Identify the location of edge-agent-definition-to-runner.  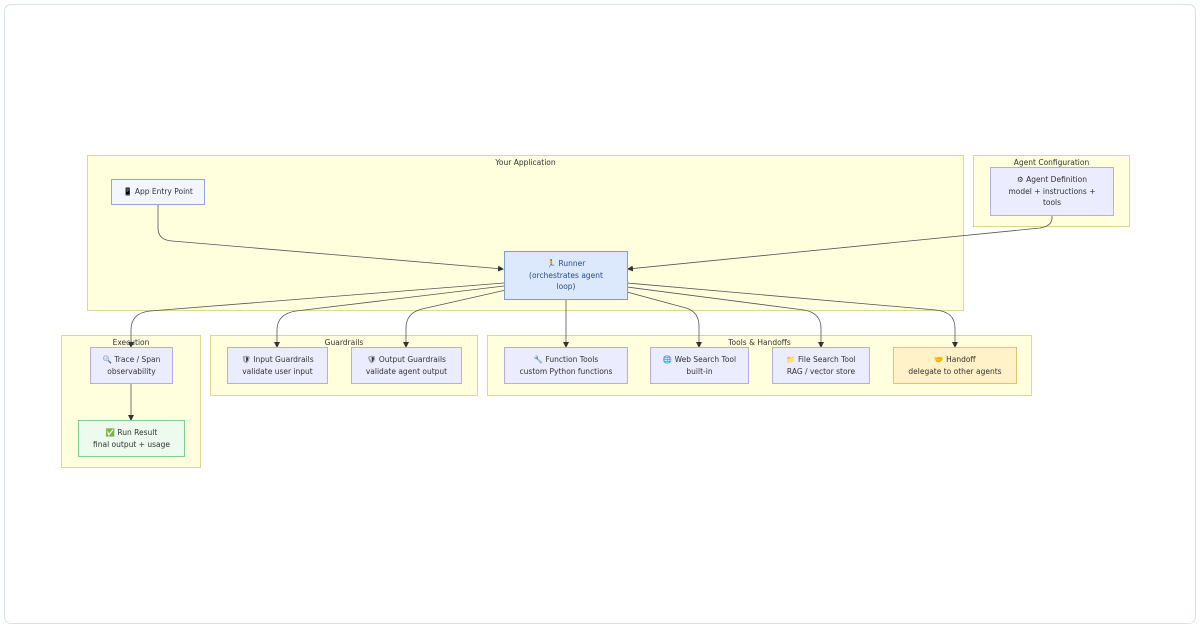
(840, 244).